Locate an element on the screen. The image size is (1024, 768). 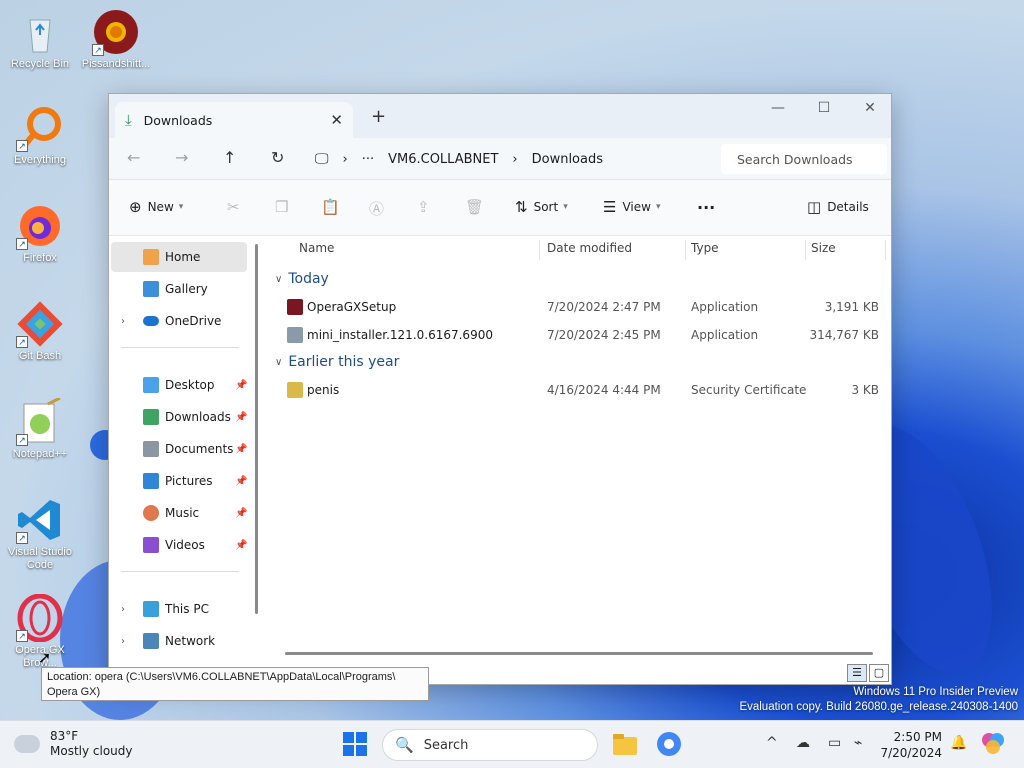
document-icon is located at coordinates (151, 449).